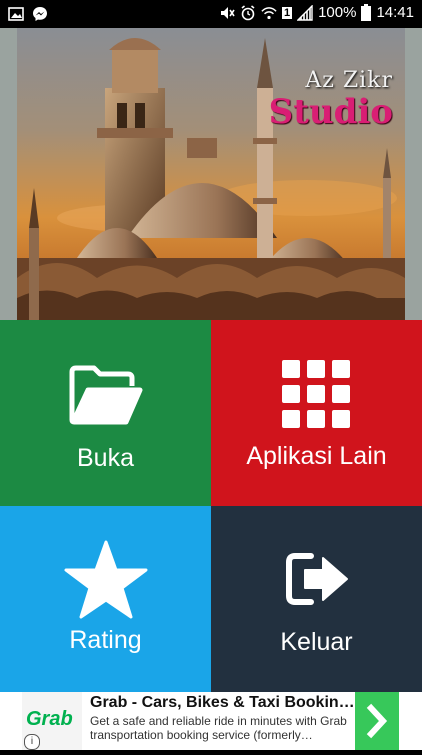 The height and width of the screenshot is (755, 422). I want to click on mute-icon, so click(227, 12).